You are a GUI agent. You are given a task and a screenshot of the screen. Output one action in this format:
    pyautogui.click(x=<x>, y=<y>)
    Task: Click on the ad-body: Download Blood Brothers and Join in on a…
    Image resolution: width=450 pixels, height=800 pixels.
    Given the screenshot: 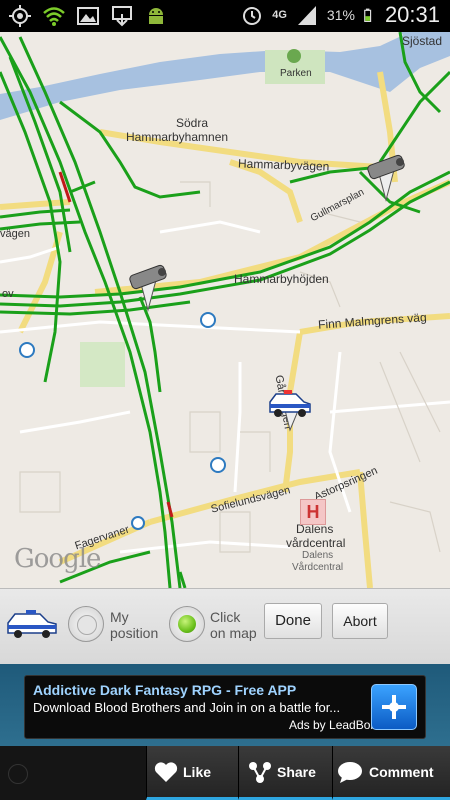 What is the action you would take?
    pyautogui.click(x=187, y=707)
    